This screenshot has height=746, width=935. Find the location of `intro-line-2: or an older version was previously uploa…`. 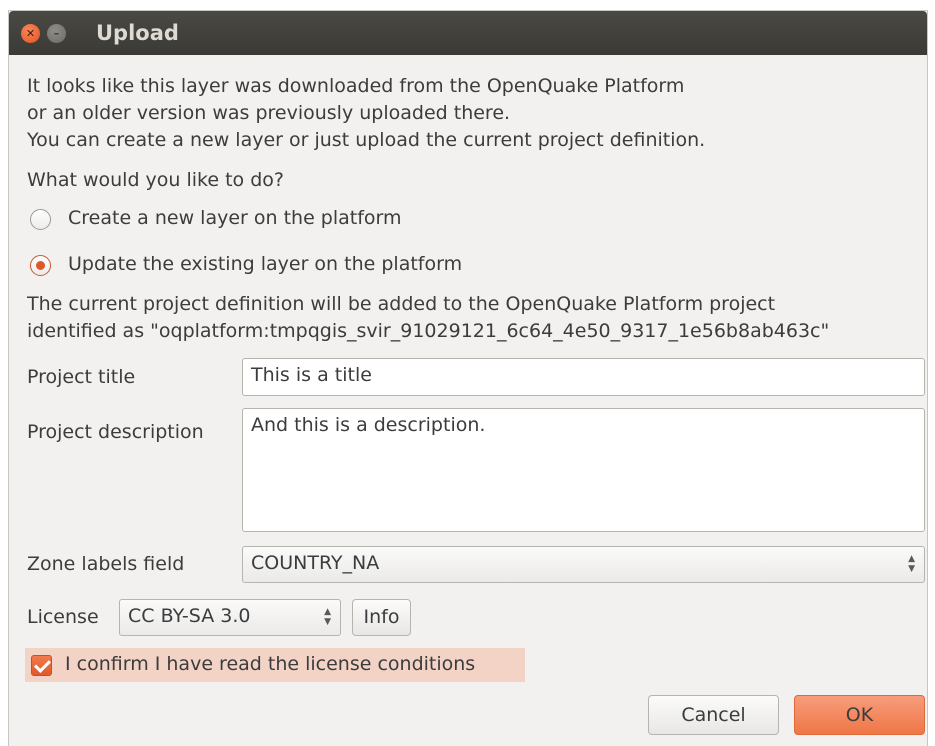

intro-line-2: or an older version was previously uploa… is located at coordinates (269, 113).